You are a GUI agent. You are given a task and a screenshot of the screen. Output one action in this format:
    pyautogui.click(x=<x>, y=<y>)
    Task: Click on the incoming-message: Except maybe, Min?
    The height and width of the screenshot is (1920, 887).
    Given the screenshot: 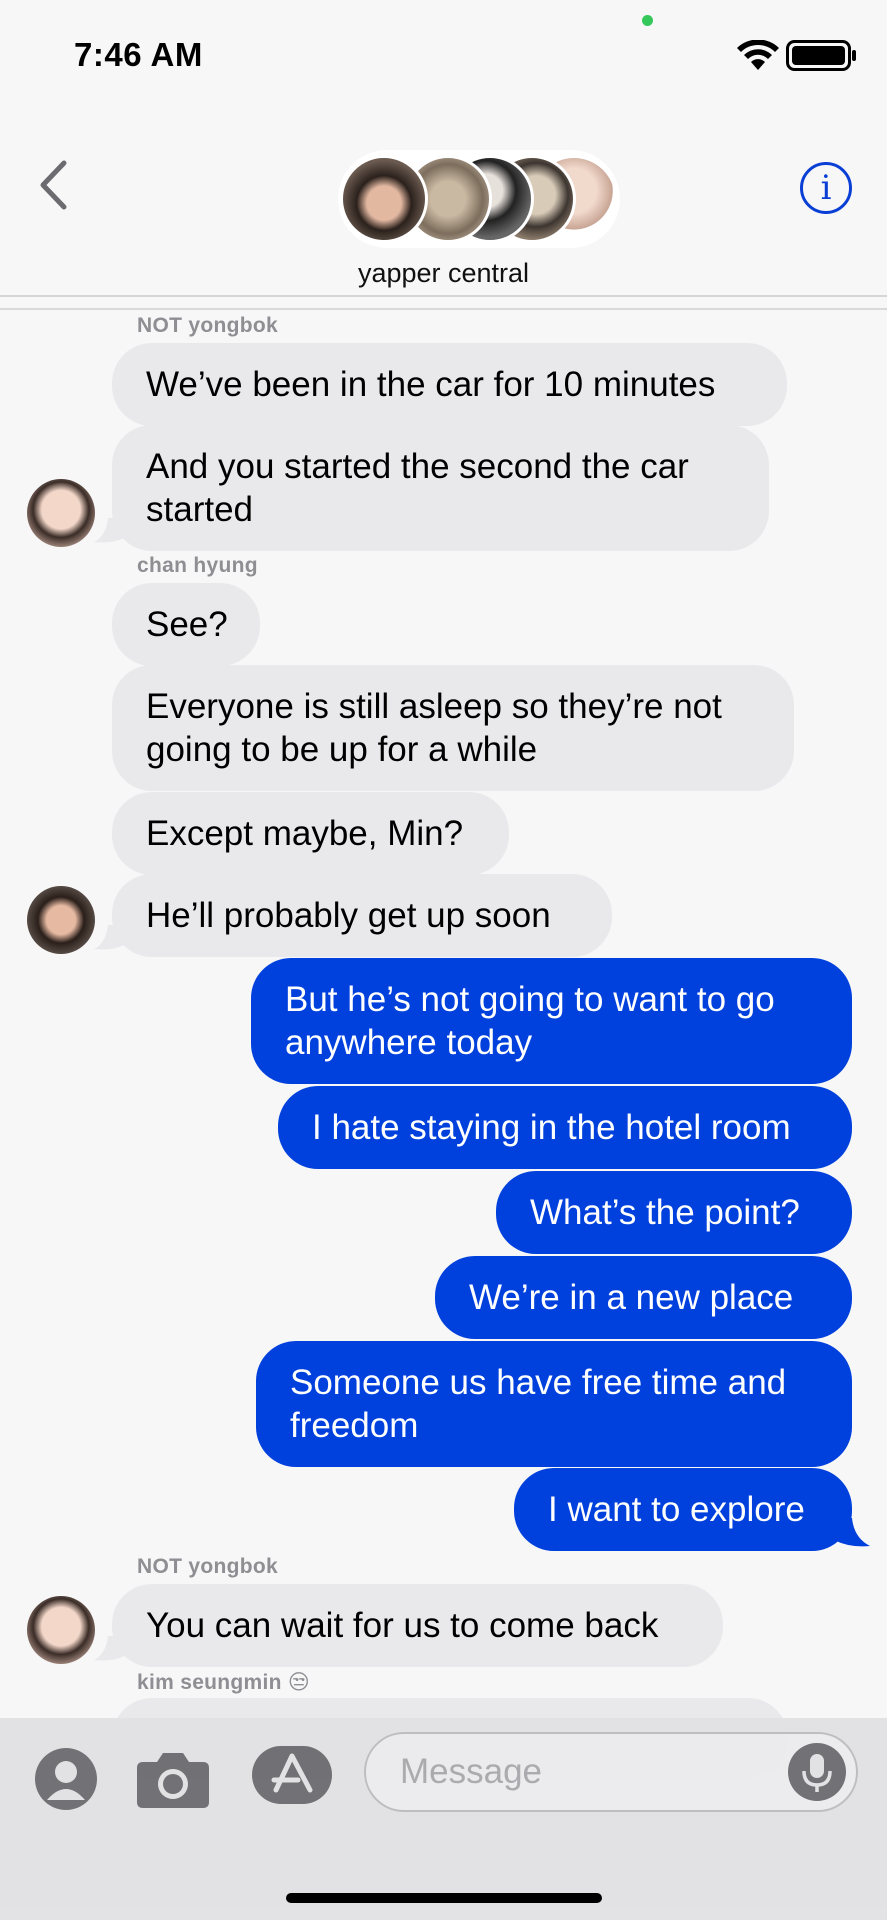 What is the action you would take?
    pyautogui.click(x=310, y=833)
    